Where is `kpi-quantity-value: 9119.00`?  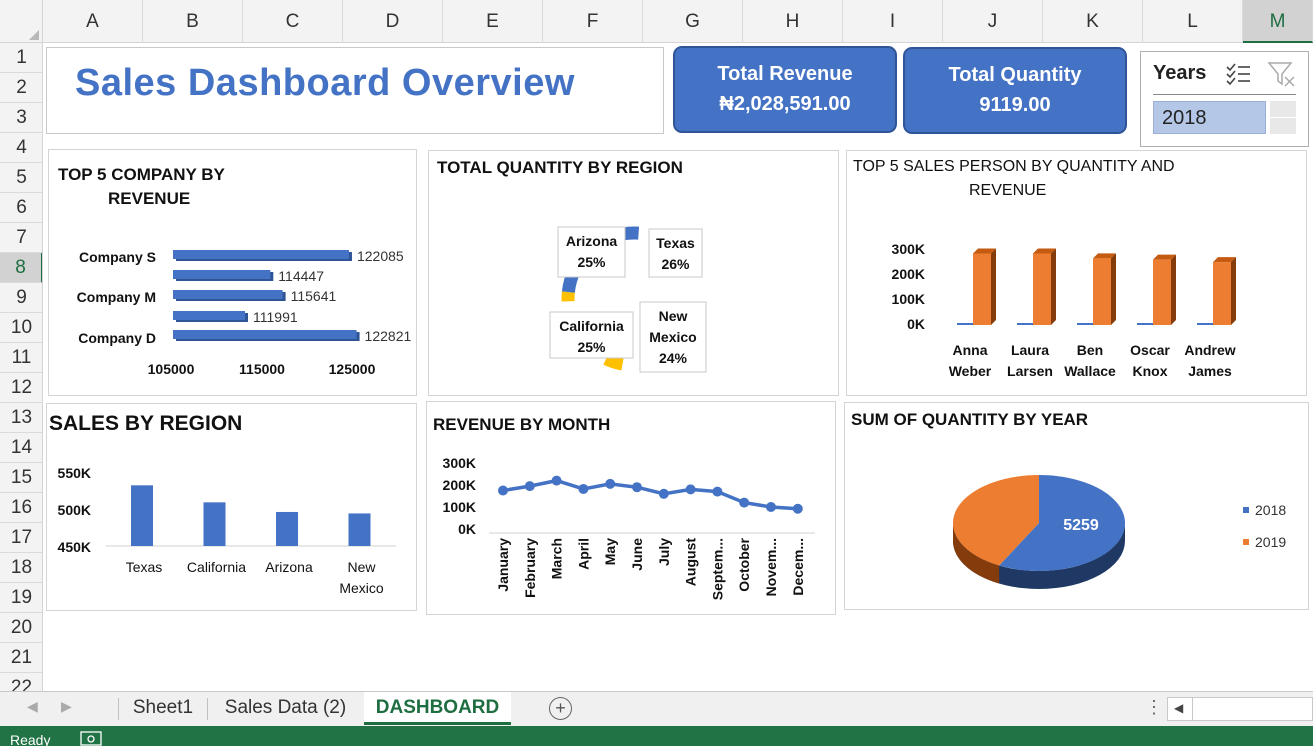
kpi-quantity-value: 9119.00 is located at coordinates (1015, 105).